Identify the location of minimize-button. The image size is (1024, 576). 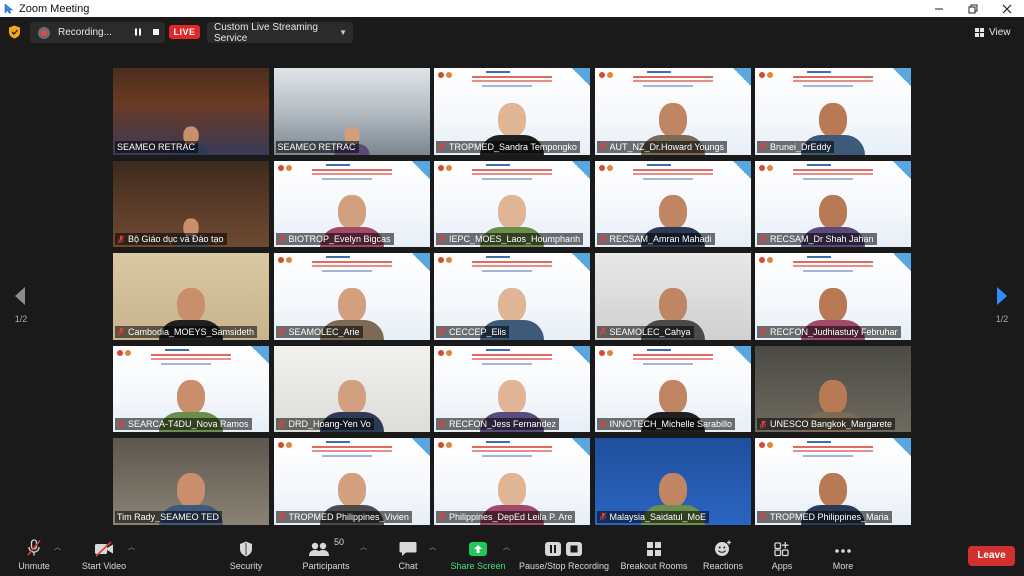
(939, 8).